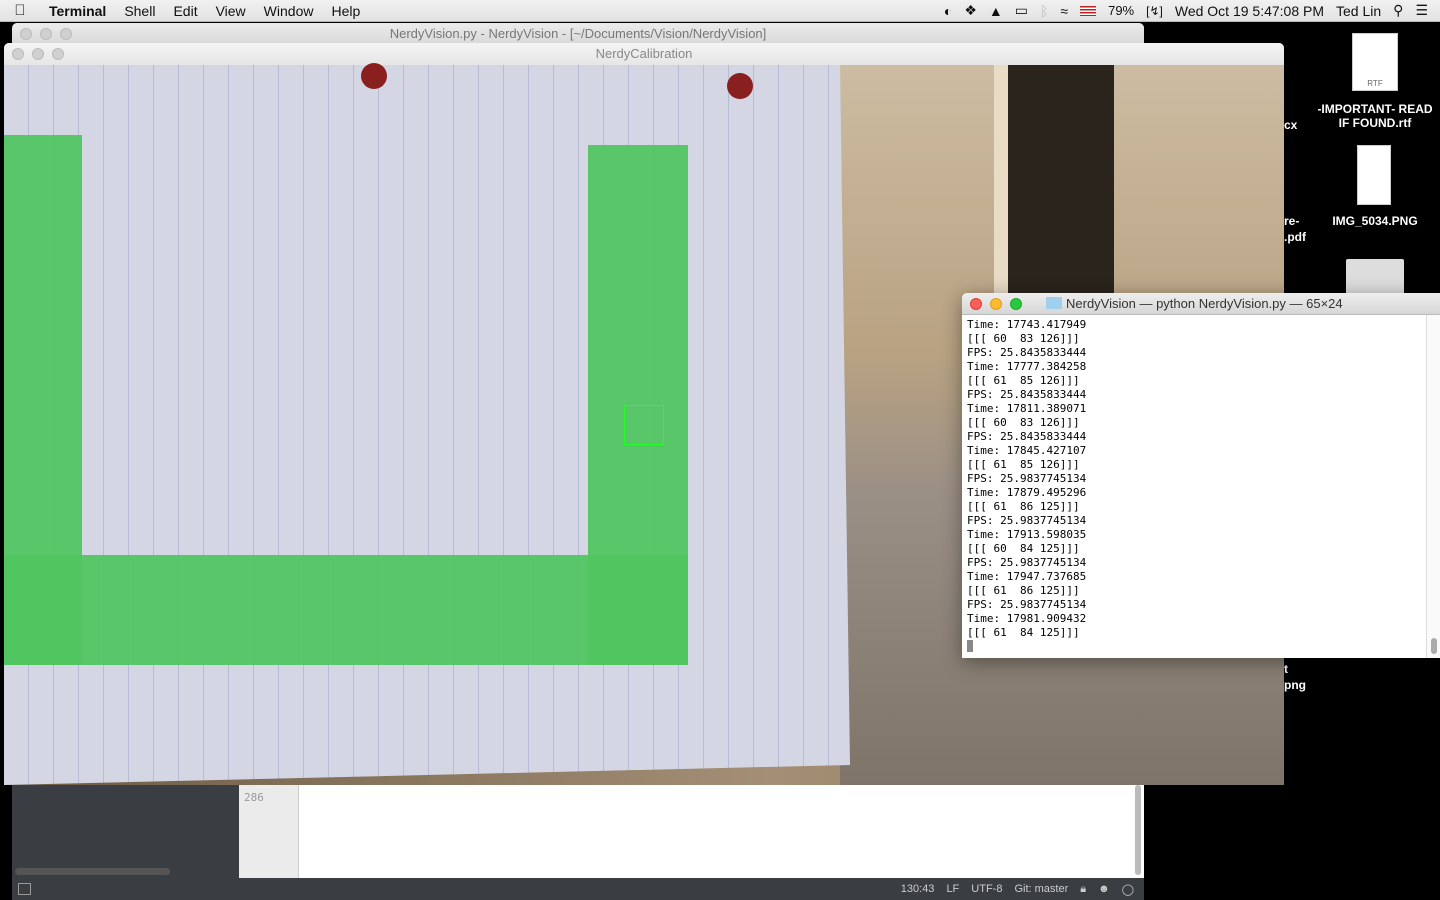 The width and height of the screenshot is (1440, 900). Describe the element at coordinates (77, 11) in the screenshot. I see `menu-app: Terminal` at that location.